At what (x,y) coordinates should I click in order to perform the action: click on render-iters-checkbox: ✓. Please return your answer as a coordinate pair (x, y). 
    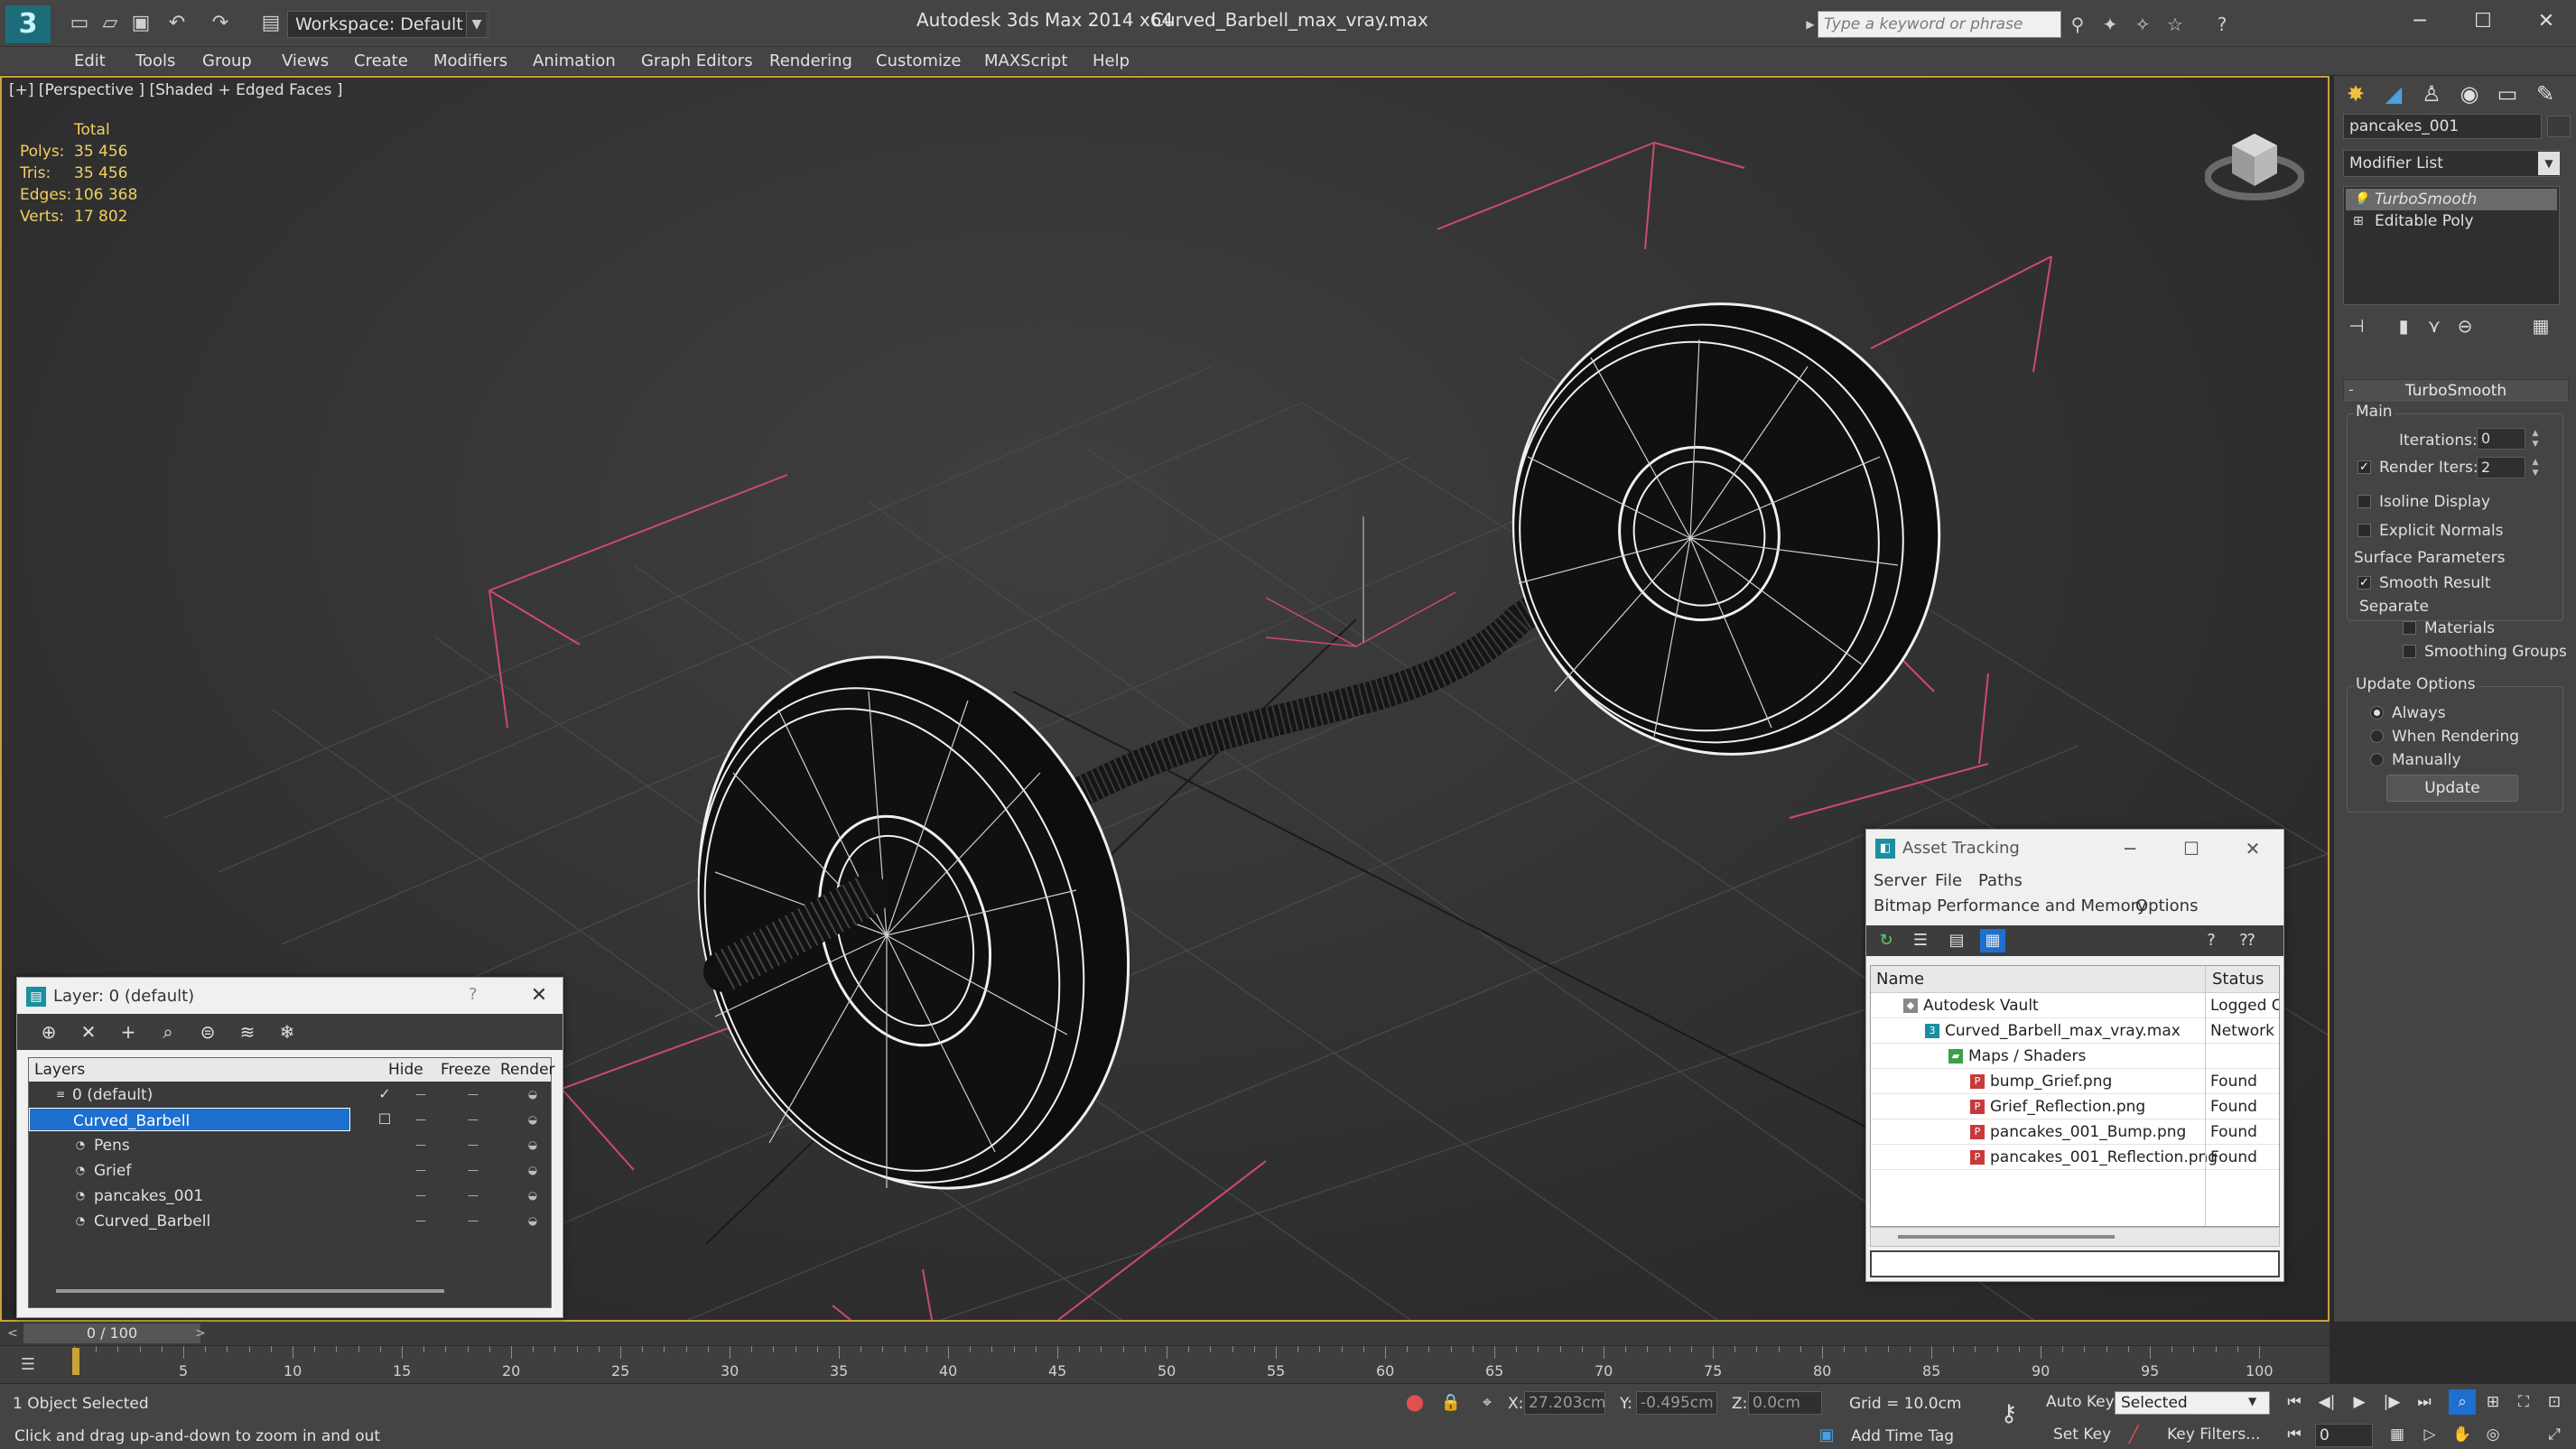
    Looking at the image, I should click on (2364, 467).